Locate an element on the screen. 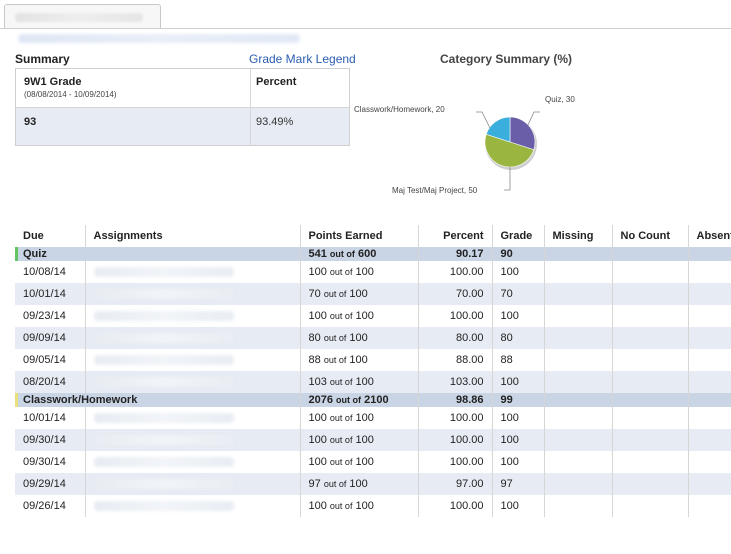 The height and width of the screenshot is (554, 731). category-summary-title: Category Summary (%) is located at coordinates (506, 59).